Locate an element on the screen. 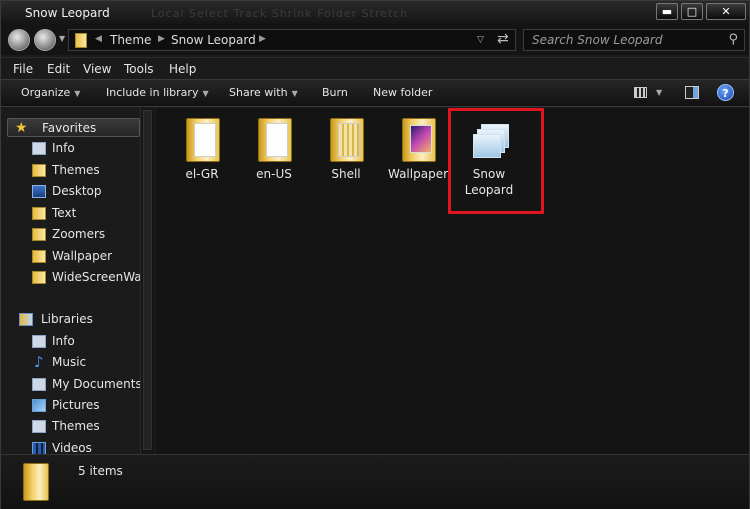  file-item-en-us: en-US is located at coordinates (274, 156).